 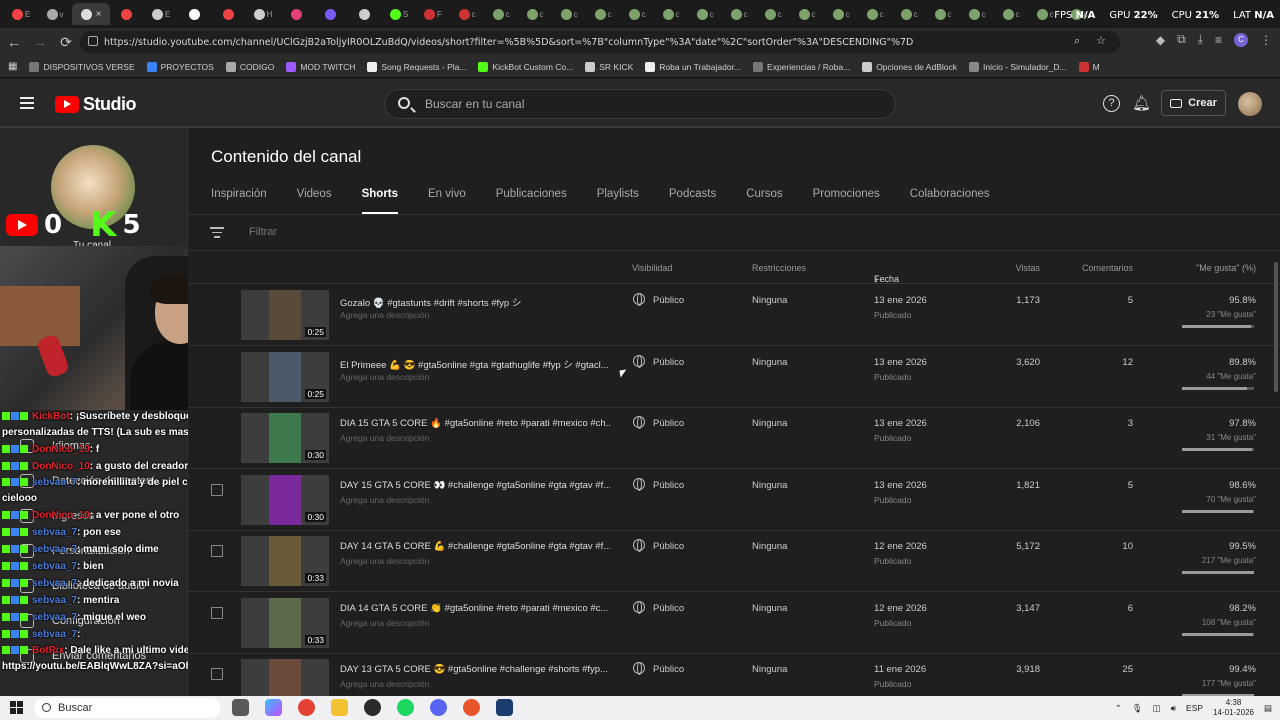 I want to click on browser-tab: ×, so click(x=91, y=14).